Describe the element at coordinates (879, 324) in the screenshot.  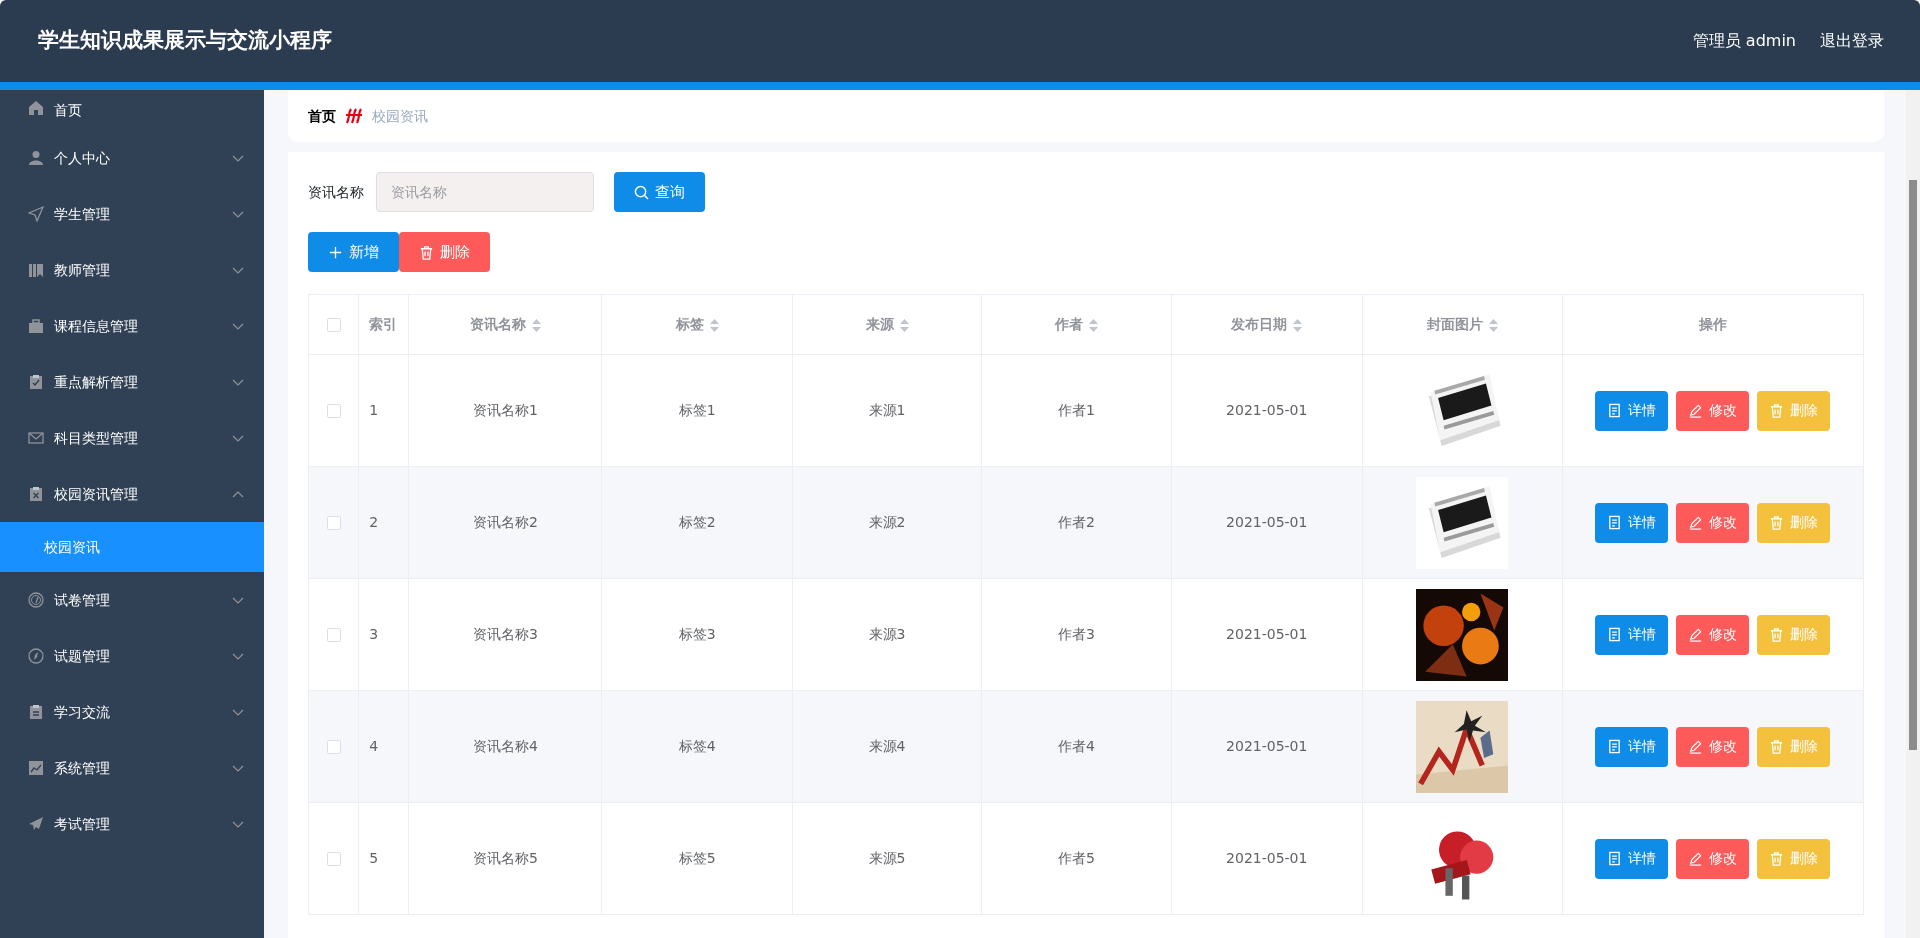
I see `column-header: 来源` at that location.